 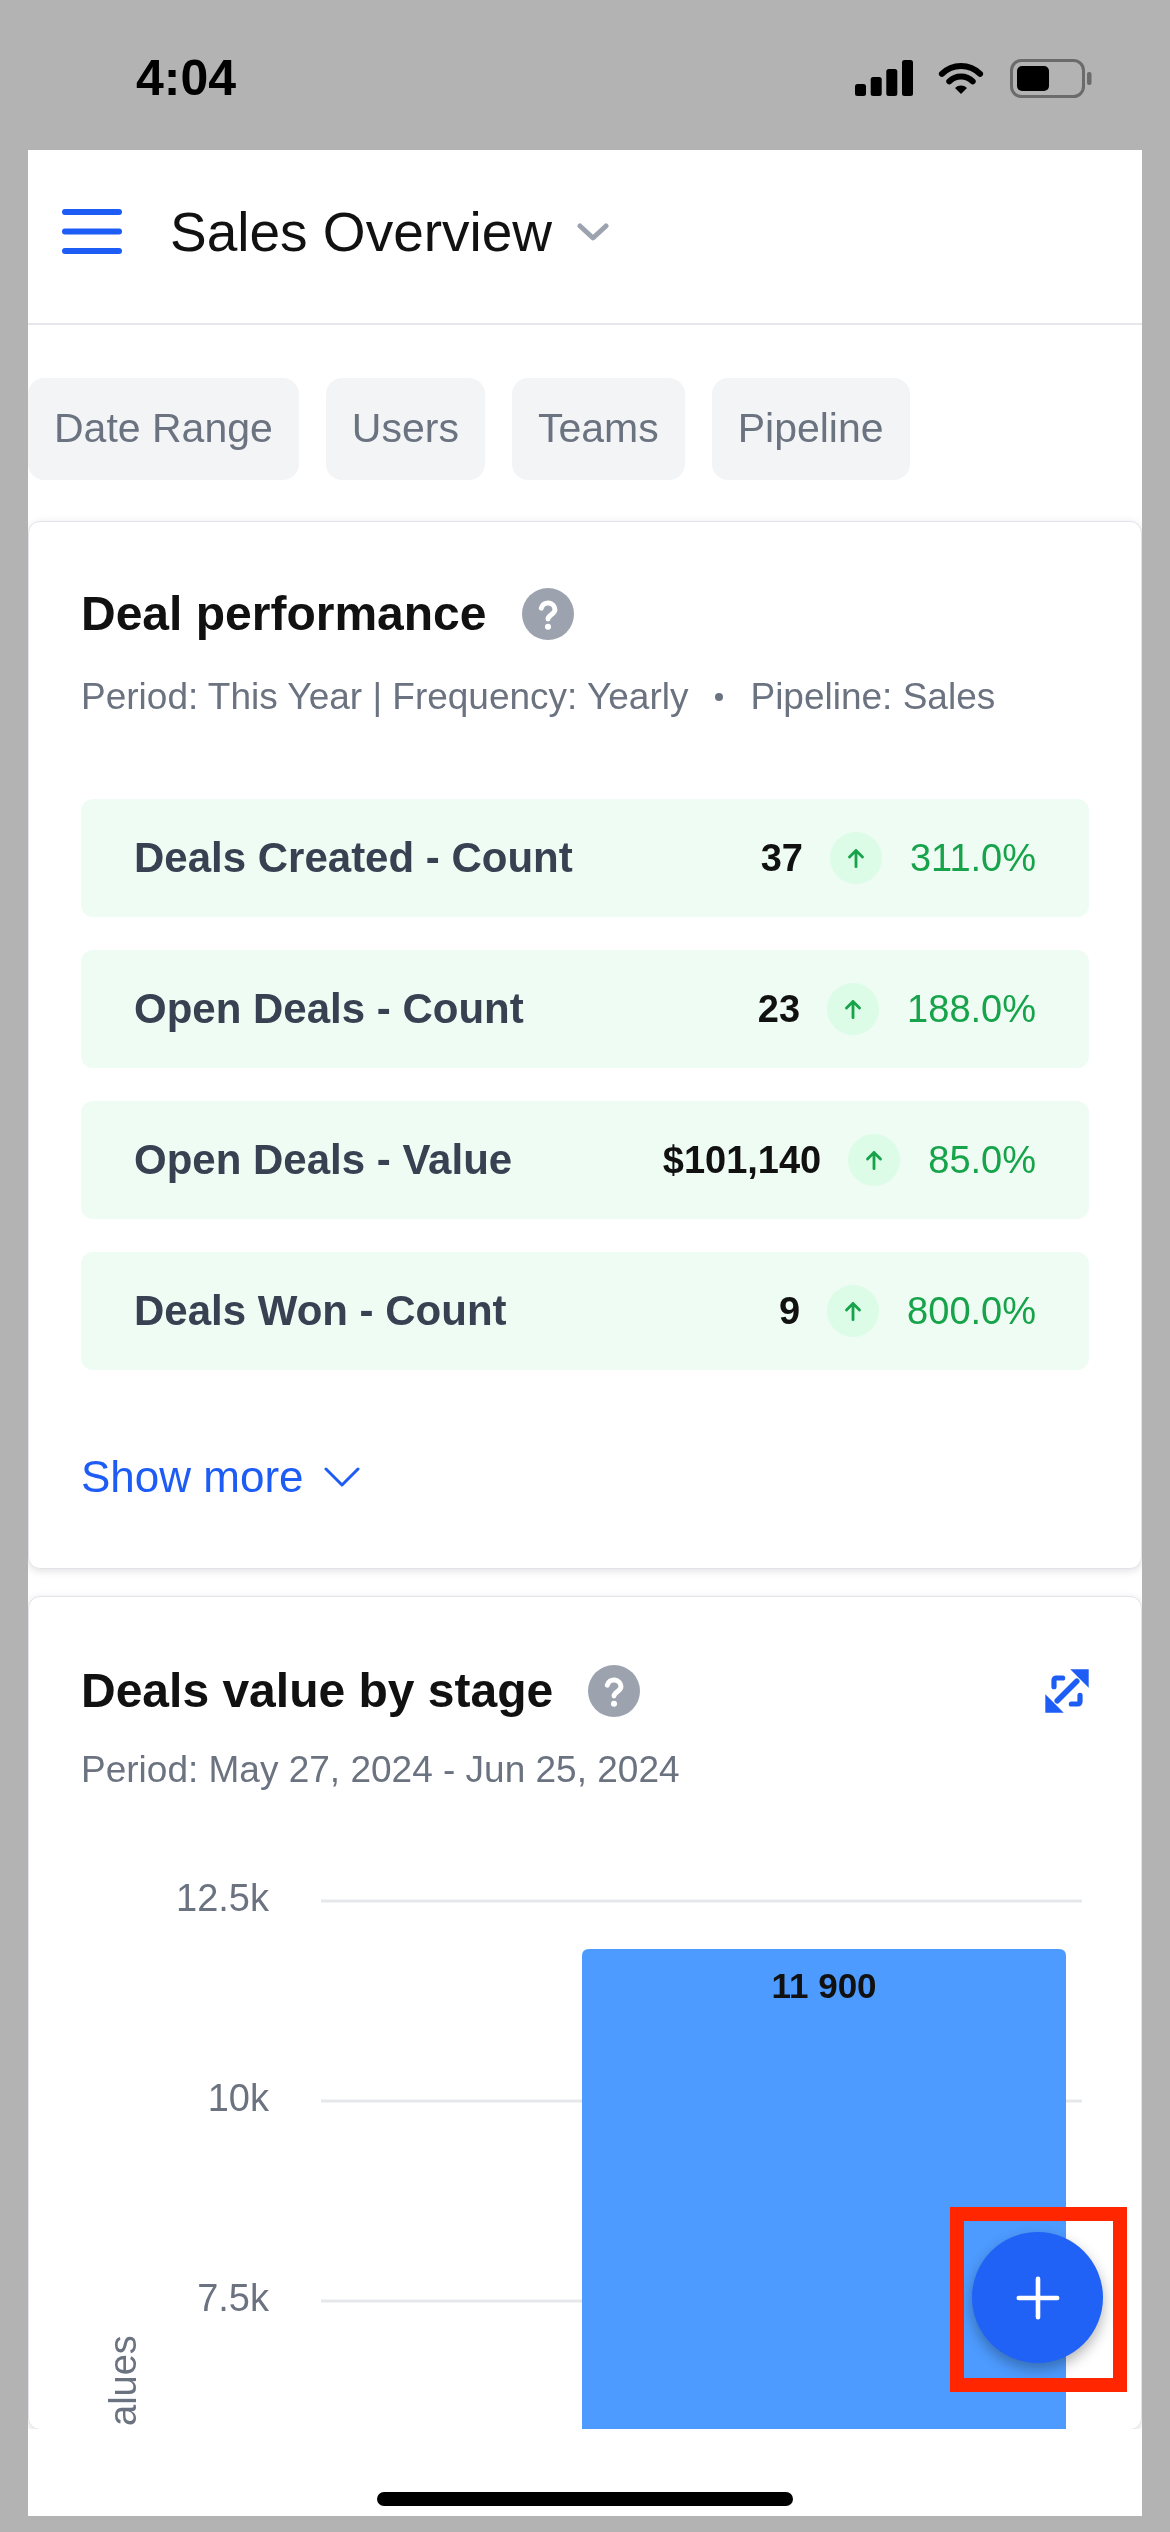 I want to click on bar-value-label: 11 900, so click(x=824, y=1986).